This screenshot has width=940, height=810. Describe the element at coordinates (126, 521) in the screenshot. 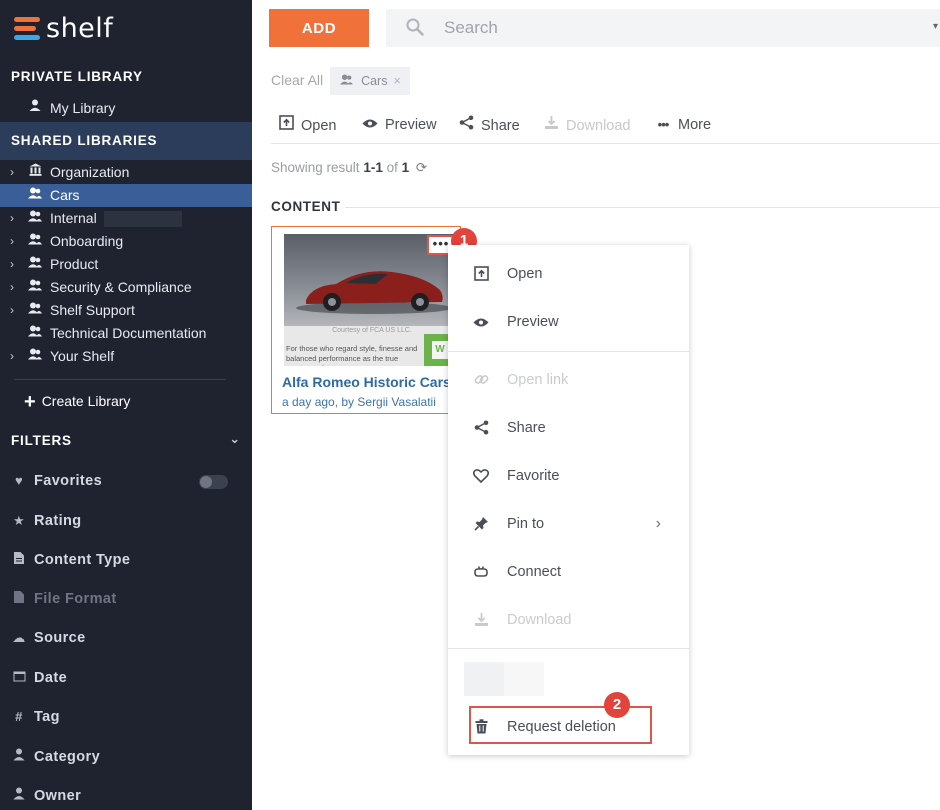

I see `filter-rating: ★ Rating` at that location.